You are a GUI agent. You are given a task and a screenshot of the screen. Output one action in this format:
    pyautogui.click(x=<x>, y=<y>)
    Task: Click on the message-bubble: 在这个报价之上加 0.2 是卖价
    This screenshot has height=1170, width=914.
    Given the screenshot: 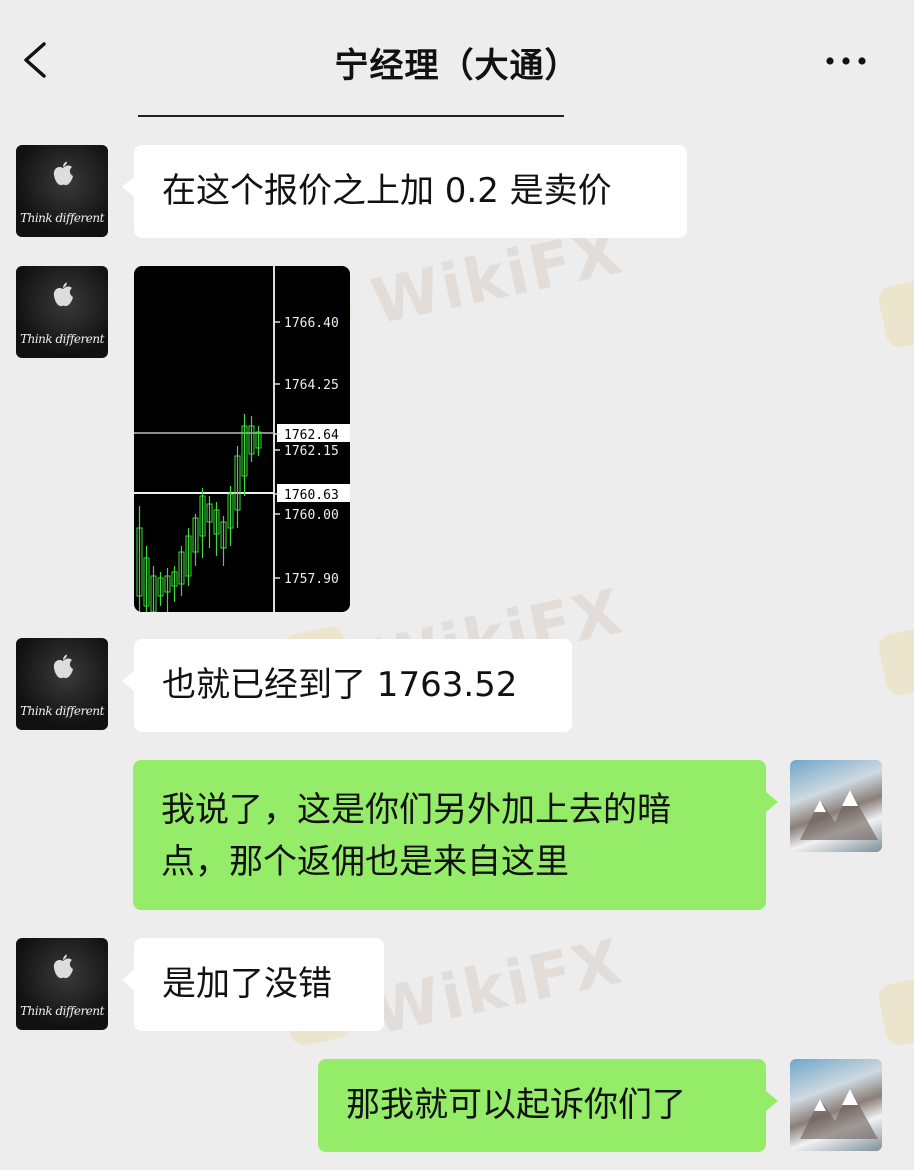 What is the action you would take?
    pyautogui.click(x=404, y=191)
    